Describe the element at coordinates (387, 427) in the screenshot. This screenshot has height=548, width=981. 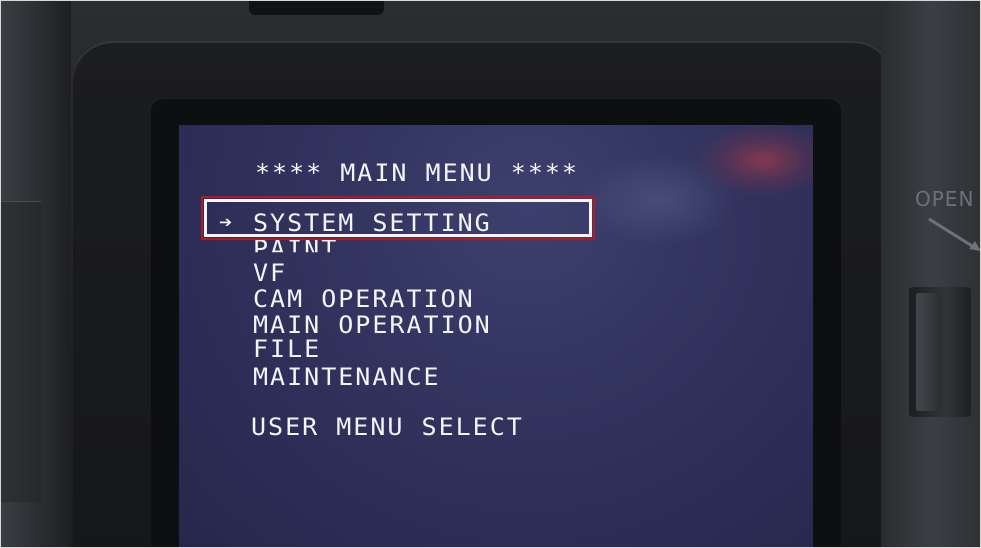
I see `menu-item-user-menu-select: USER MENU SELECT` at that location.